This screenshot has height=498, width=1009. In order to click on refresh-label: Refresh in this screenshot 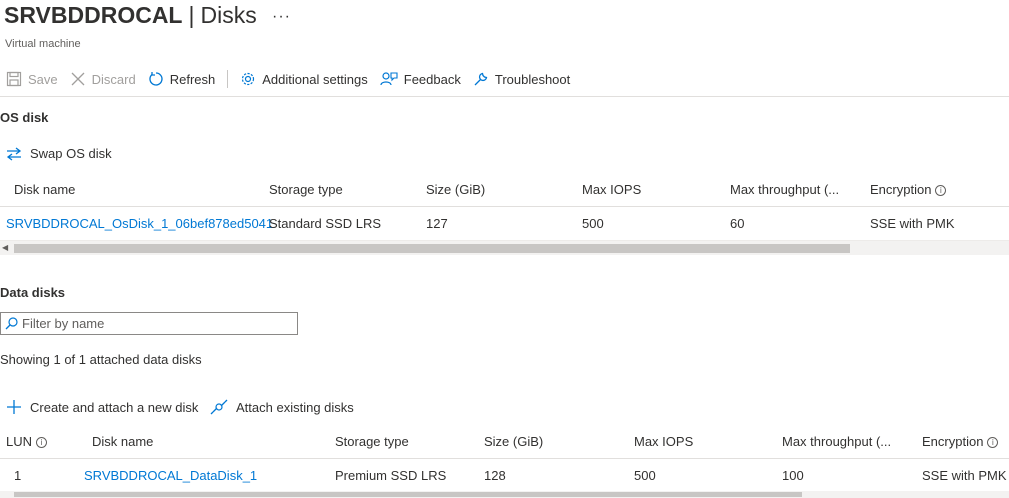, I will do `click(192, 79)`.